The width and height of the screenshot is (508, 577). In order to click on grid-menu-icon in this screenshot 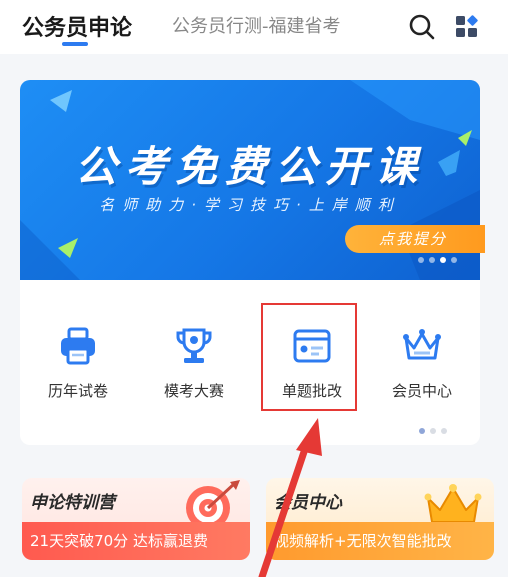, I will do `click(467, 27)`.